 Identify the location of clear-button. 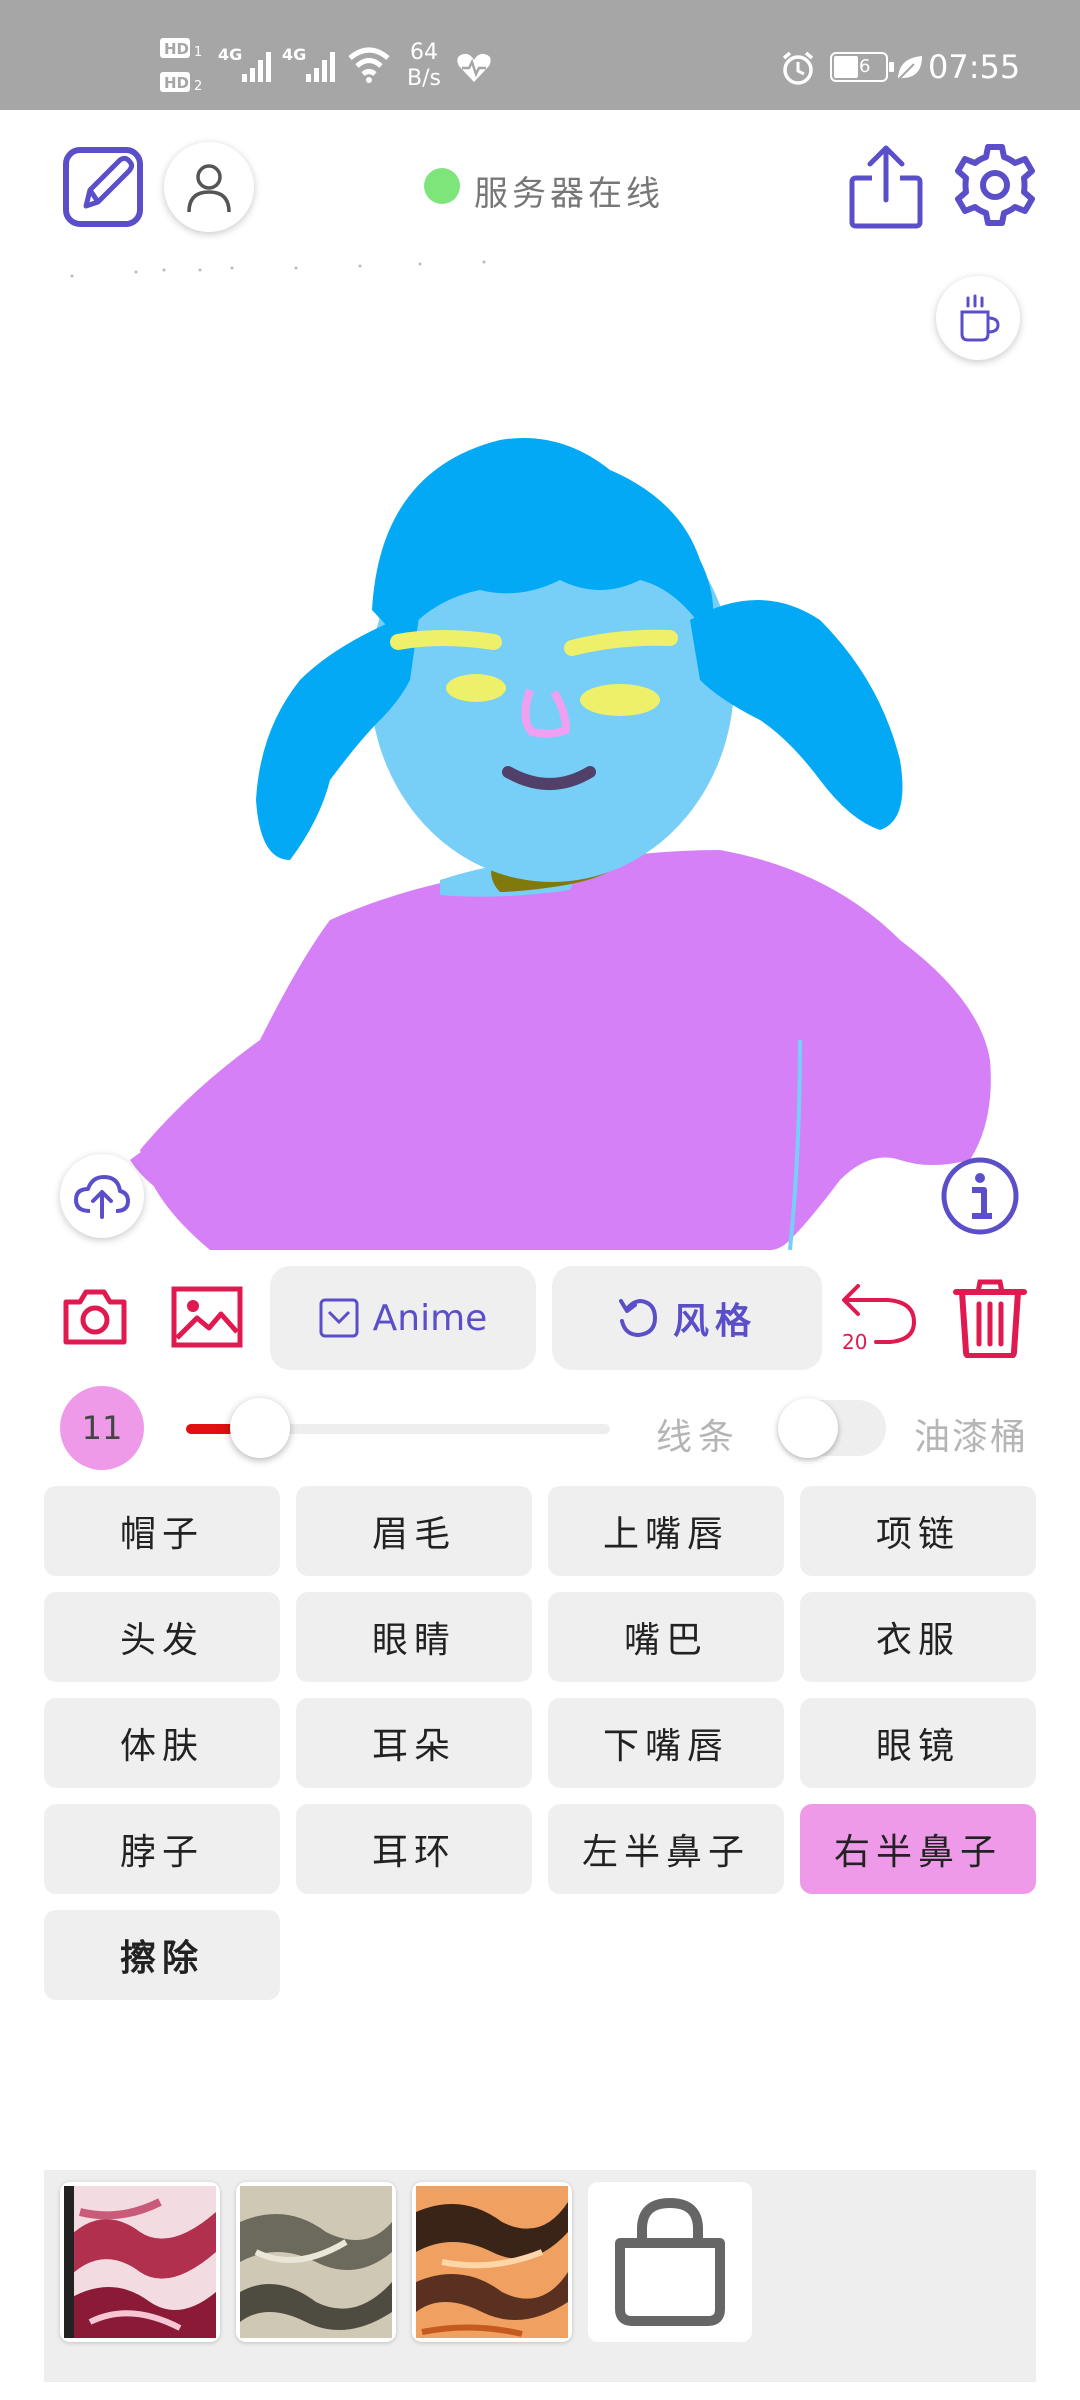
(990, 1318).